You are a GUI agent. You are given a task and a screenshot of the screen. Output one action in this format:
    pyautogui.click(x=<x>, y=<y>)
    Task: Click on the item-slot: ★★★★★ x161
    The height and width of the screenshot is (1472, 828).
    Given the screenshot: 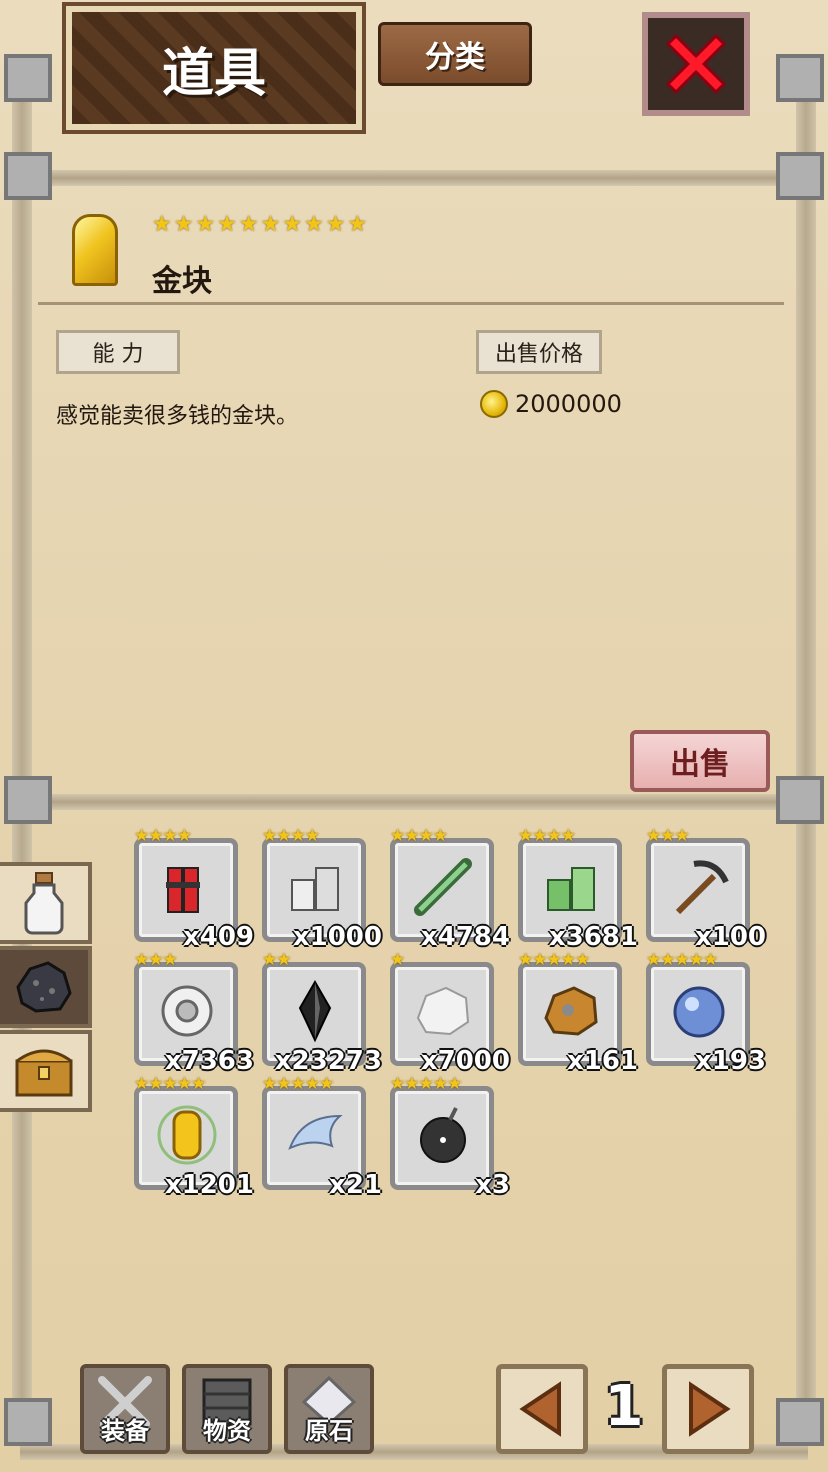 What is the action you would take?
    pyautogui.click(x=578, y=1013)
    